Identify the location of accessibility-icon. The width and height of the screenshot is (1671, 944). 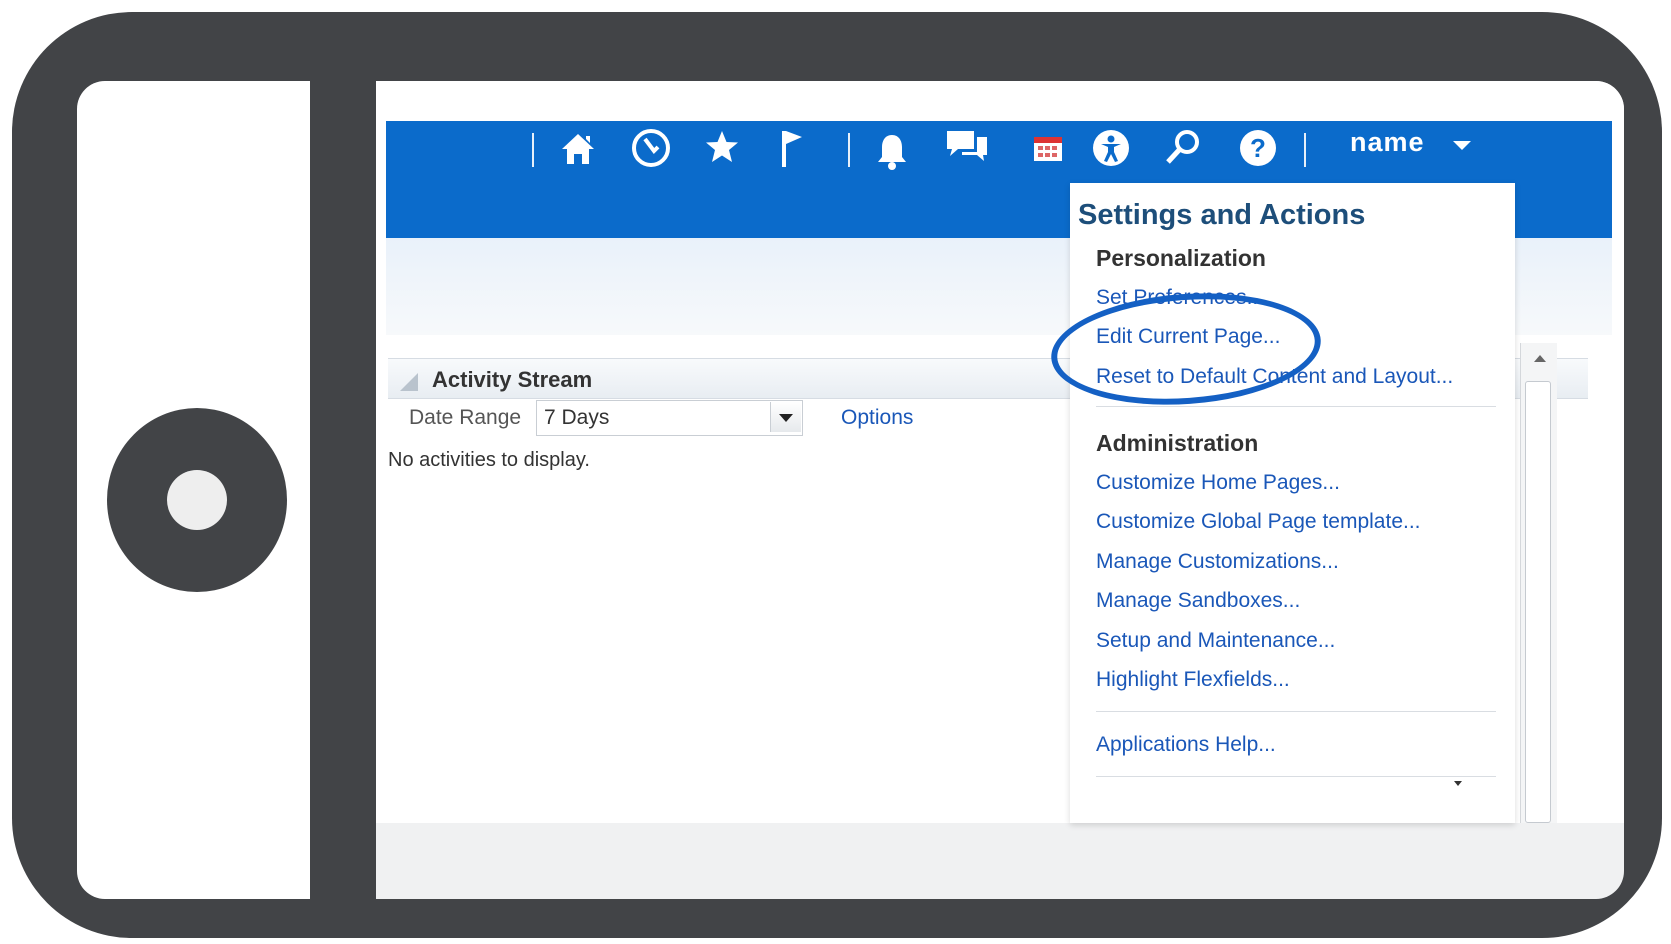
(1111, 152).